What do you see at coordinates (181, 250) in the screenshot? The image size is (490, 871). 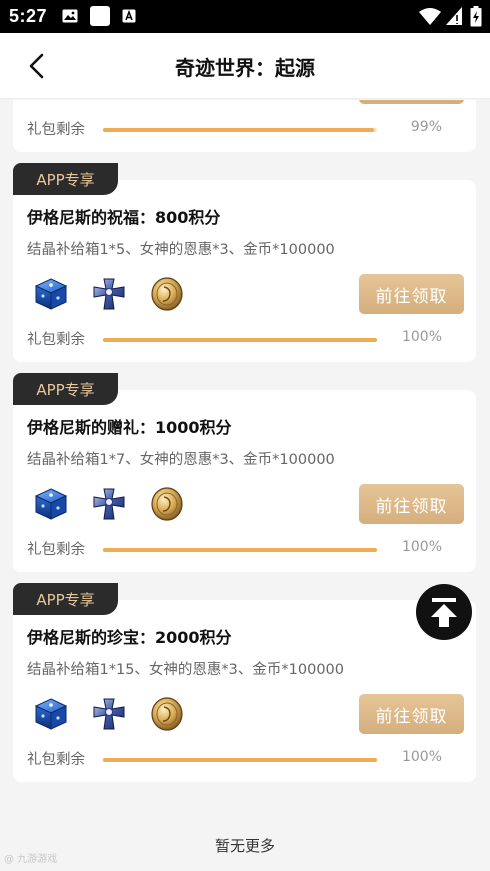 I see `gift-desc: 结晶补给箱1*5、女神的恩惠*3、金币*100000` at bounding box center [181, 250].